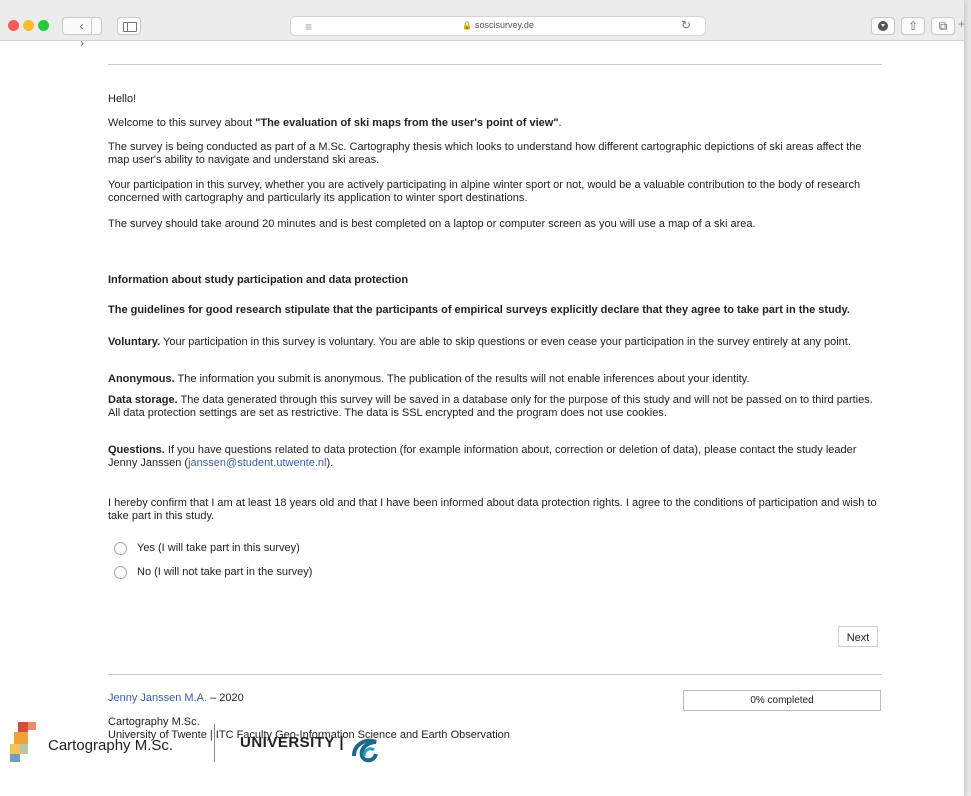 This screenshot has height=796, width=971. I want to click on footer-divider, so click(495, 674).